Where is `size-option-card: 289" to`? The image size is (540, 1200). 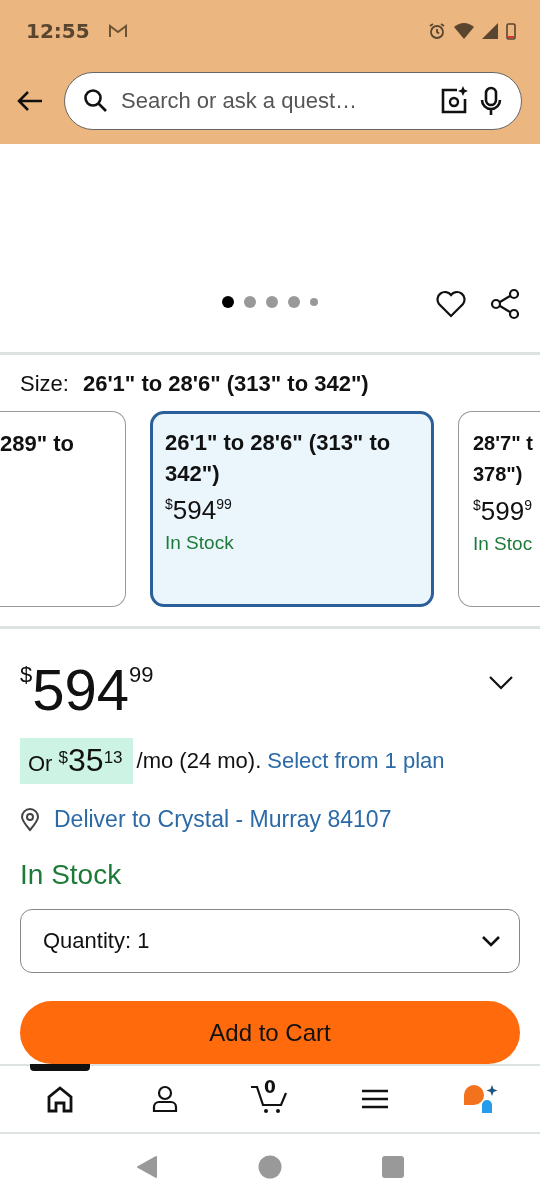 size-option-card: 289" to is located at coordinates (63, 509).